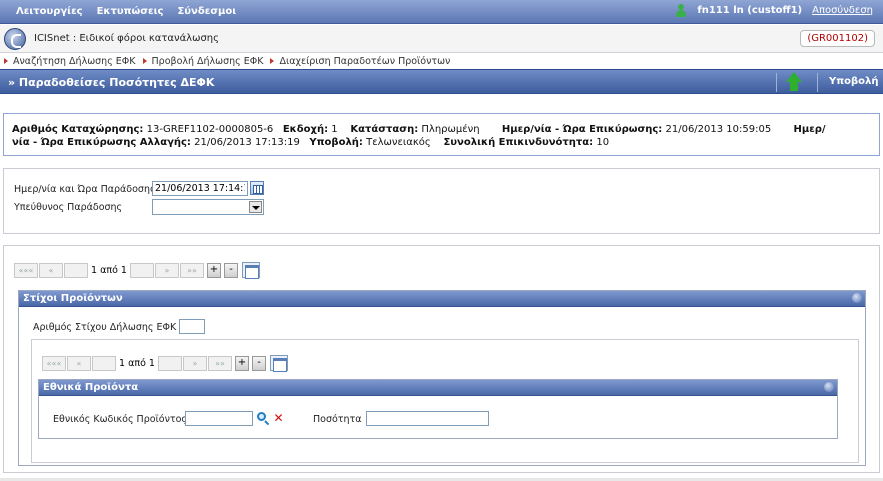 This screenshot has height=481, width=883. I want to click on confirm-date-label: Ημερ/νία - Ώρα Επικύρωσης:, so click(582, 129).